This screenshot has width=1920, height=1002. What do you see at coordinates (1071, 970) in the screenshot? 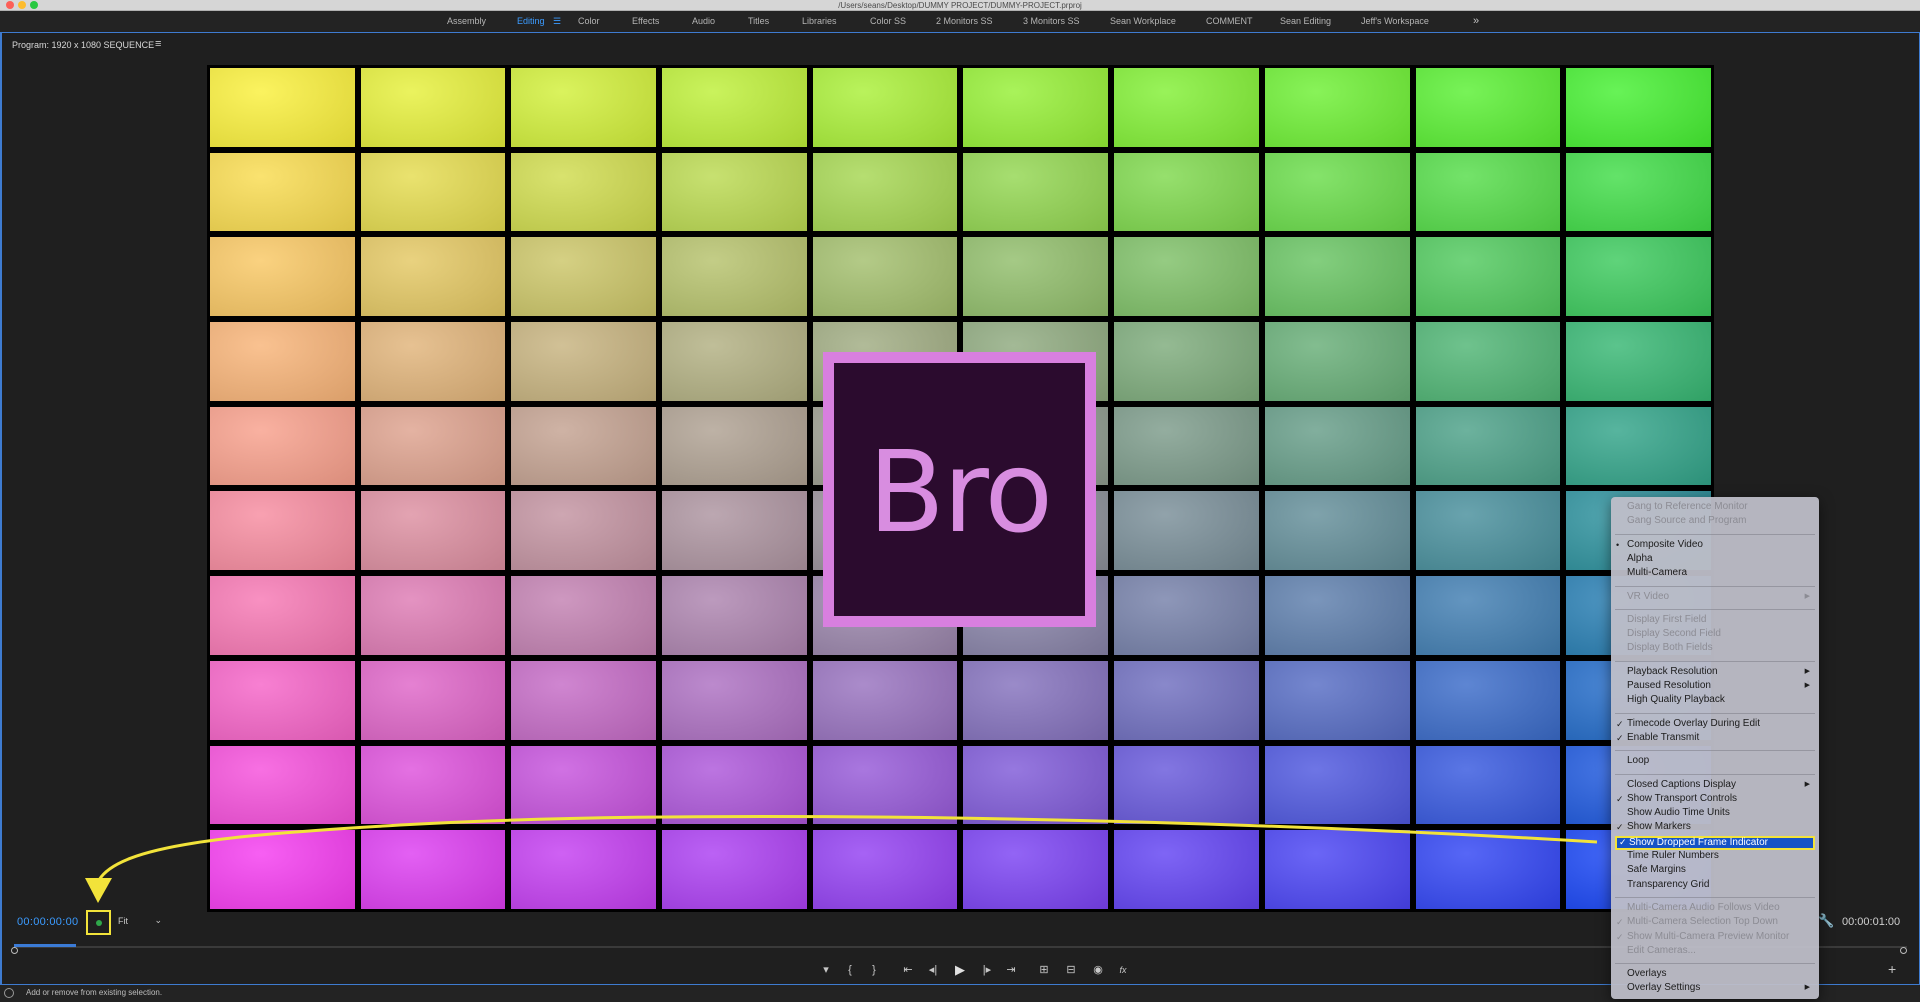
I see `extract-icon: ⊟` at bounding box center [1071, 970].